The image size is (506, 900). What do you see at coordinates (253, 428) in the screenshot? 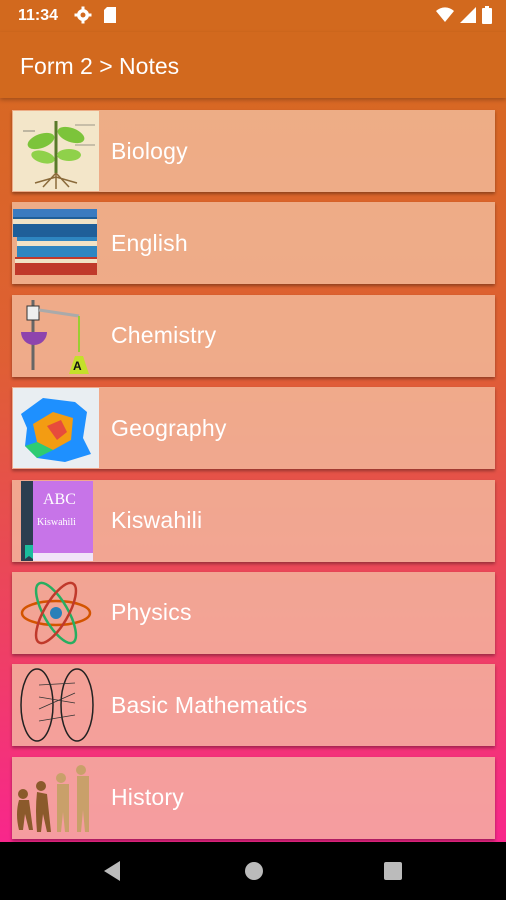
I see `subject-card-geography: Geography` at bounding box center [253, 428].